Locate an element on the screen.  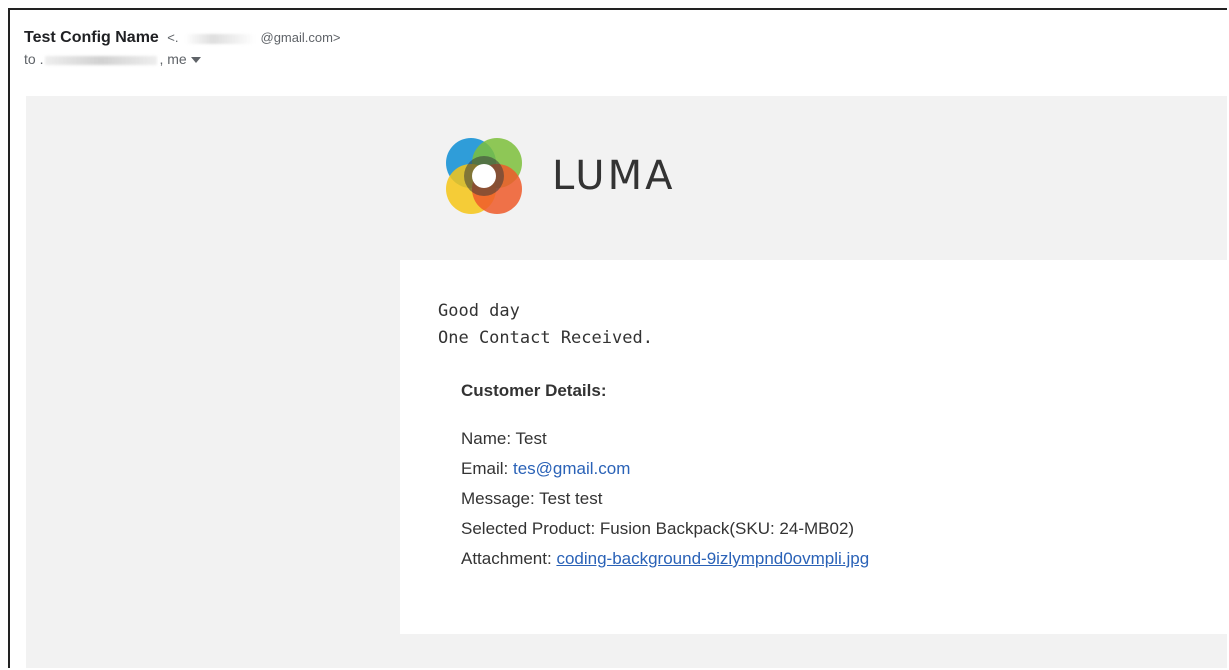
attachment-link: coding-background-9izlympnd0ovmpli.jpg is located at coordinates (712, 558).